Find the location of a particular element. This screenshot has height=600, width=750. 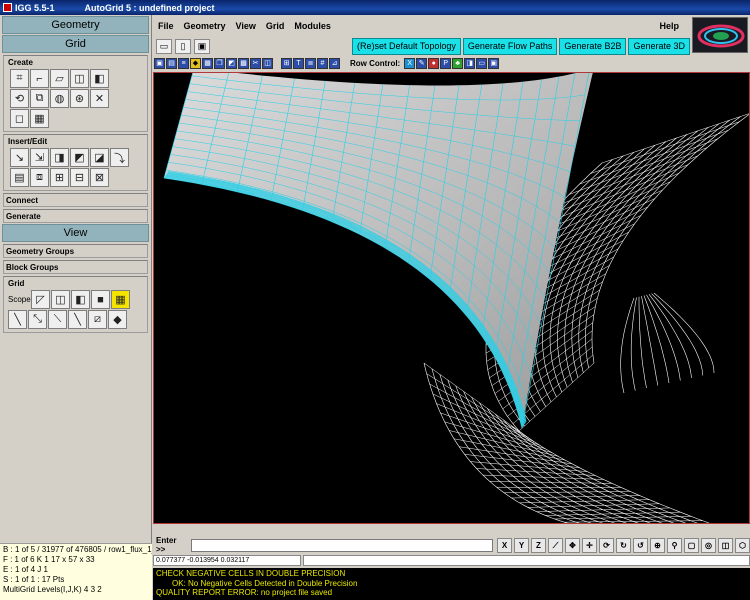

view-x-button: X is located at coordinates (504, 545).